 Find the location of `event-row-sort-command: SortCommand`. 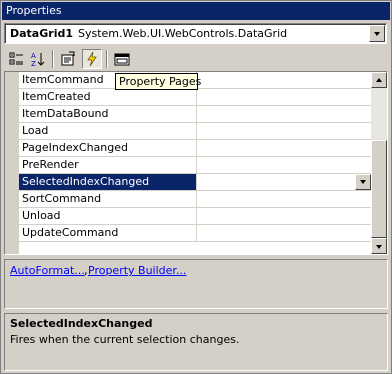

event-row-sort-command: SortCommand is located at coordinates (195, 199).